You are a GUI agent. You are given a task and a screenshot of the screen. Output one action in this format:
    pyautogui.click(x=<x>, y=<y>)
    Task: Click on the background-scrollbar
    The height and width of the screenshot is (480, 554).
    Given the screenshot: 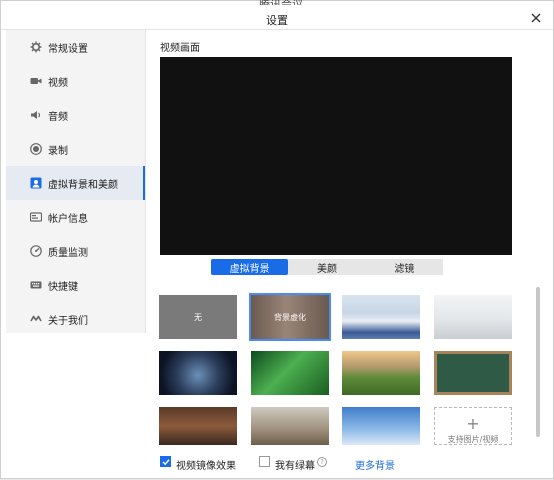 What is the action you would take?
    pyautogui.click(x=538, y=362)
    